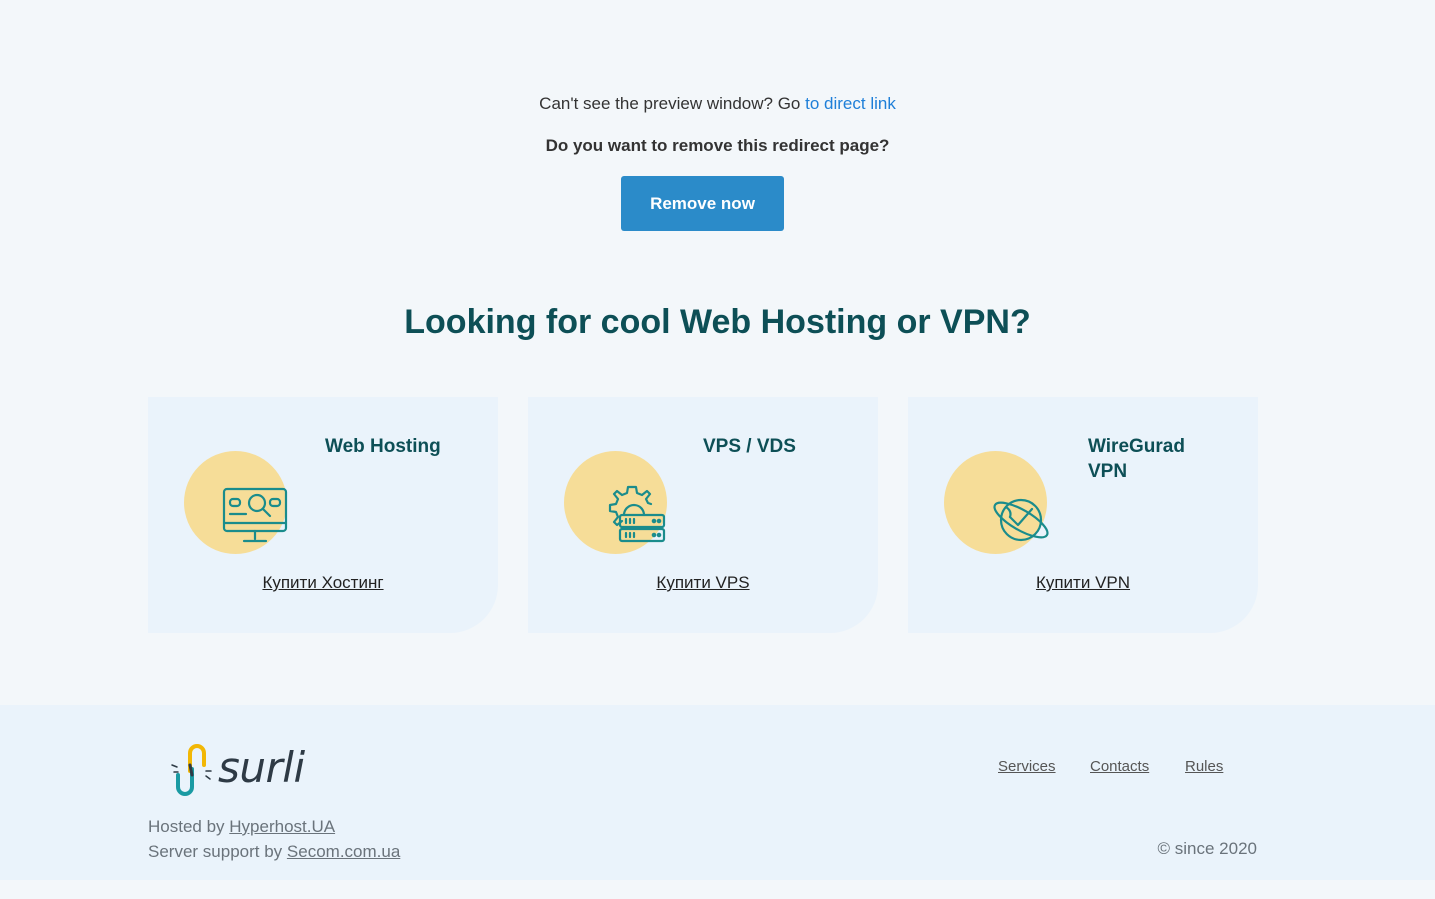  I want to click on promo-headline: Looking for cool Web Hosting or VPN?, so click(717, 322).